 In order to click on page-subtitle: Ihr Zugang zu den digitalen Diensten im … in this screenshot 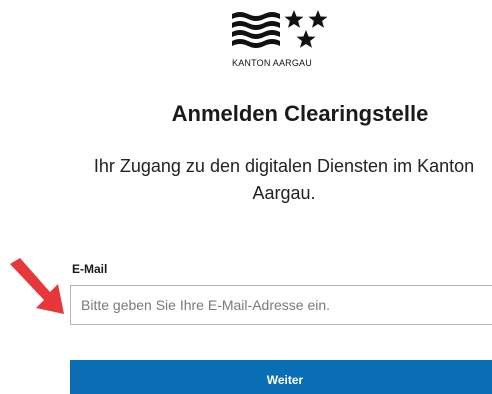, I will do `click(284, 179)`.